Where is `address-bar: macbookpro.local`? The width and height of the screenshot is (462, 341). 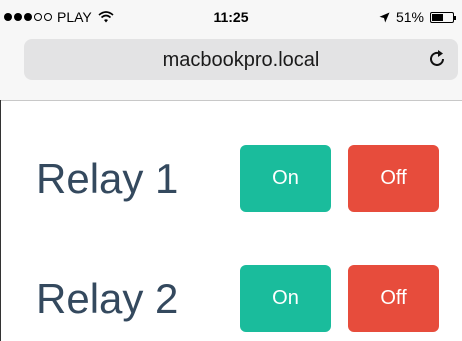 address-bar: macbookpro.local is located at coordinates (241, 59).